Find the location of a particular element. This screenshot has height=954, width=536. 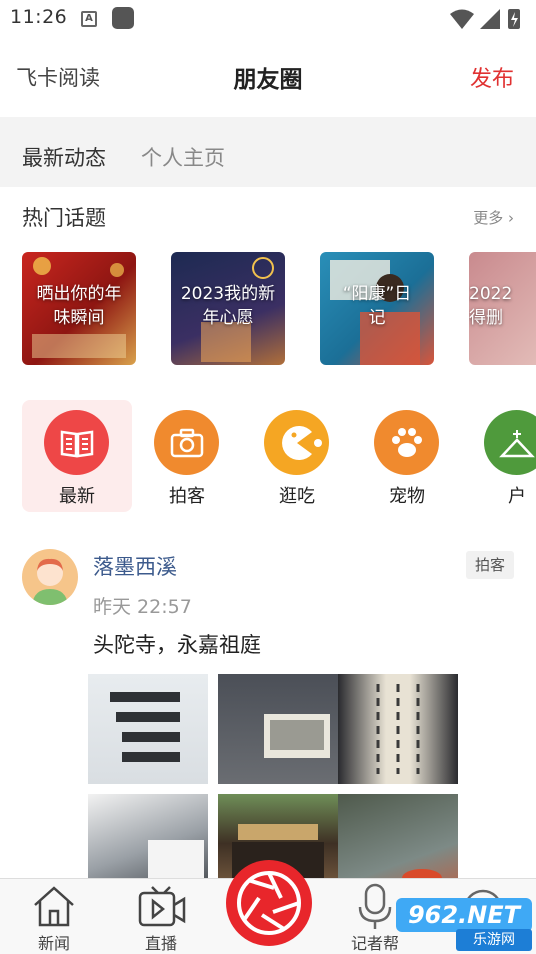

nav-live: 直播 is located at coordinates (161, 916).